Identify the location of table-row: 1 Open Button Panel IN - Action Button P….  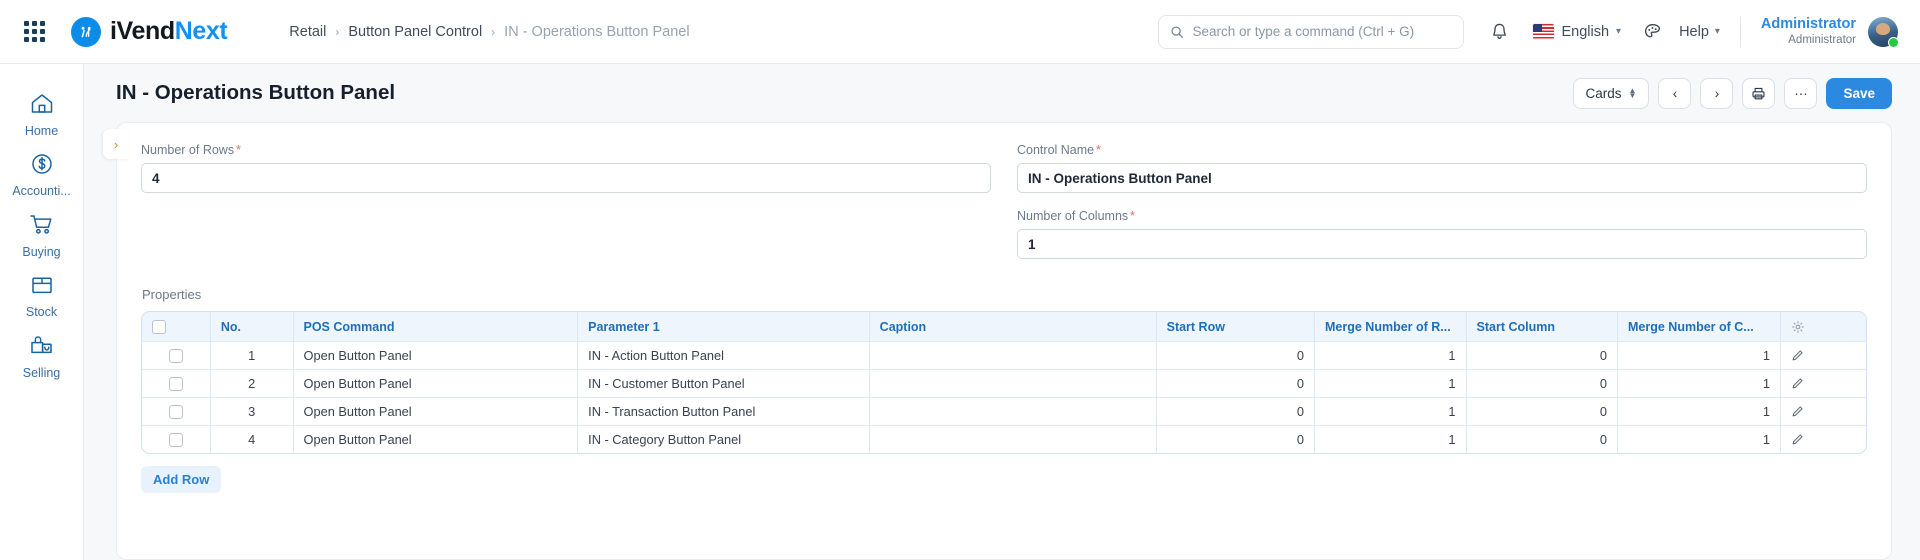
(1004, 355).